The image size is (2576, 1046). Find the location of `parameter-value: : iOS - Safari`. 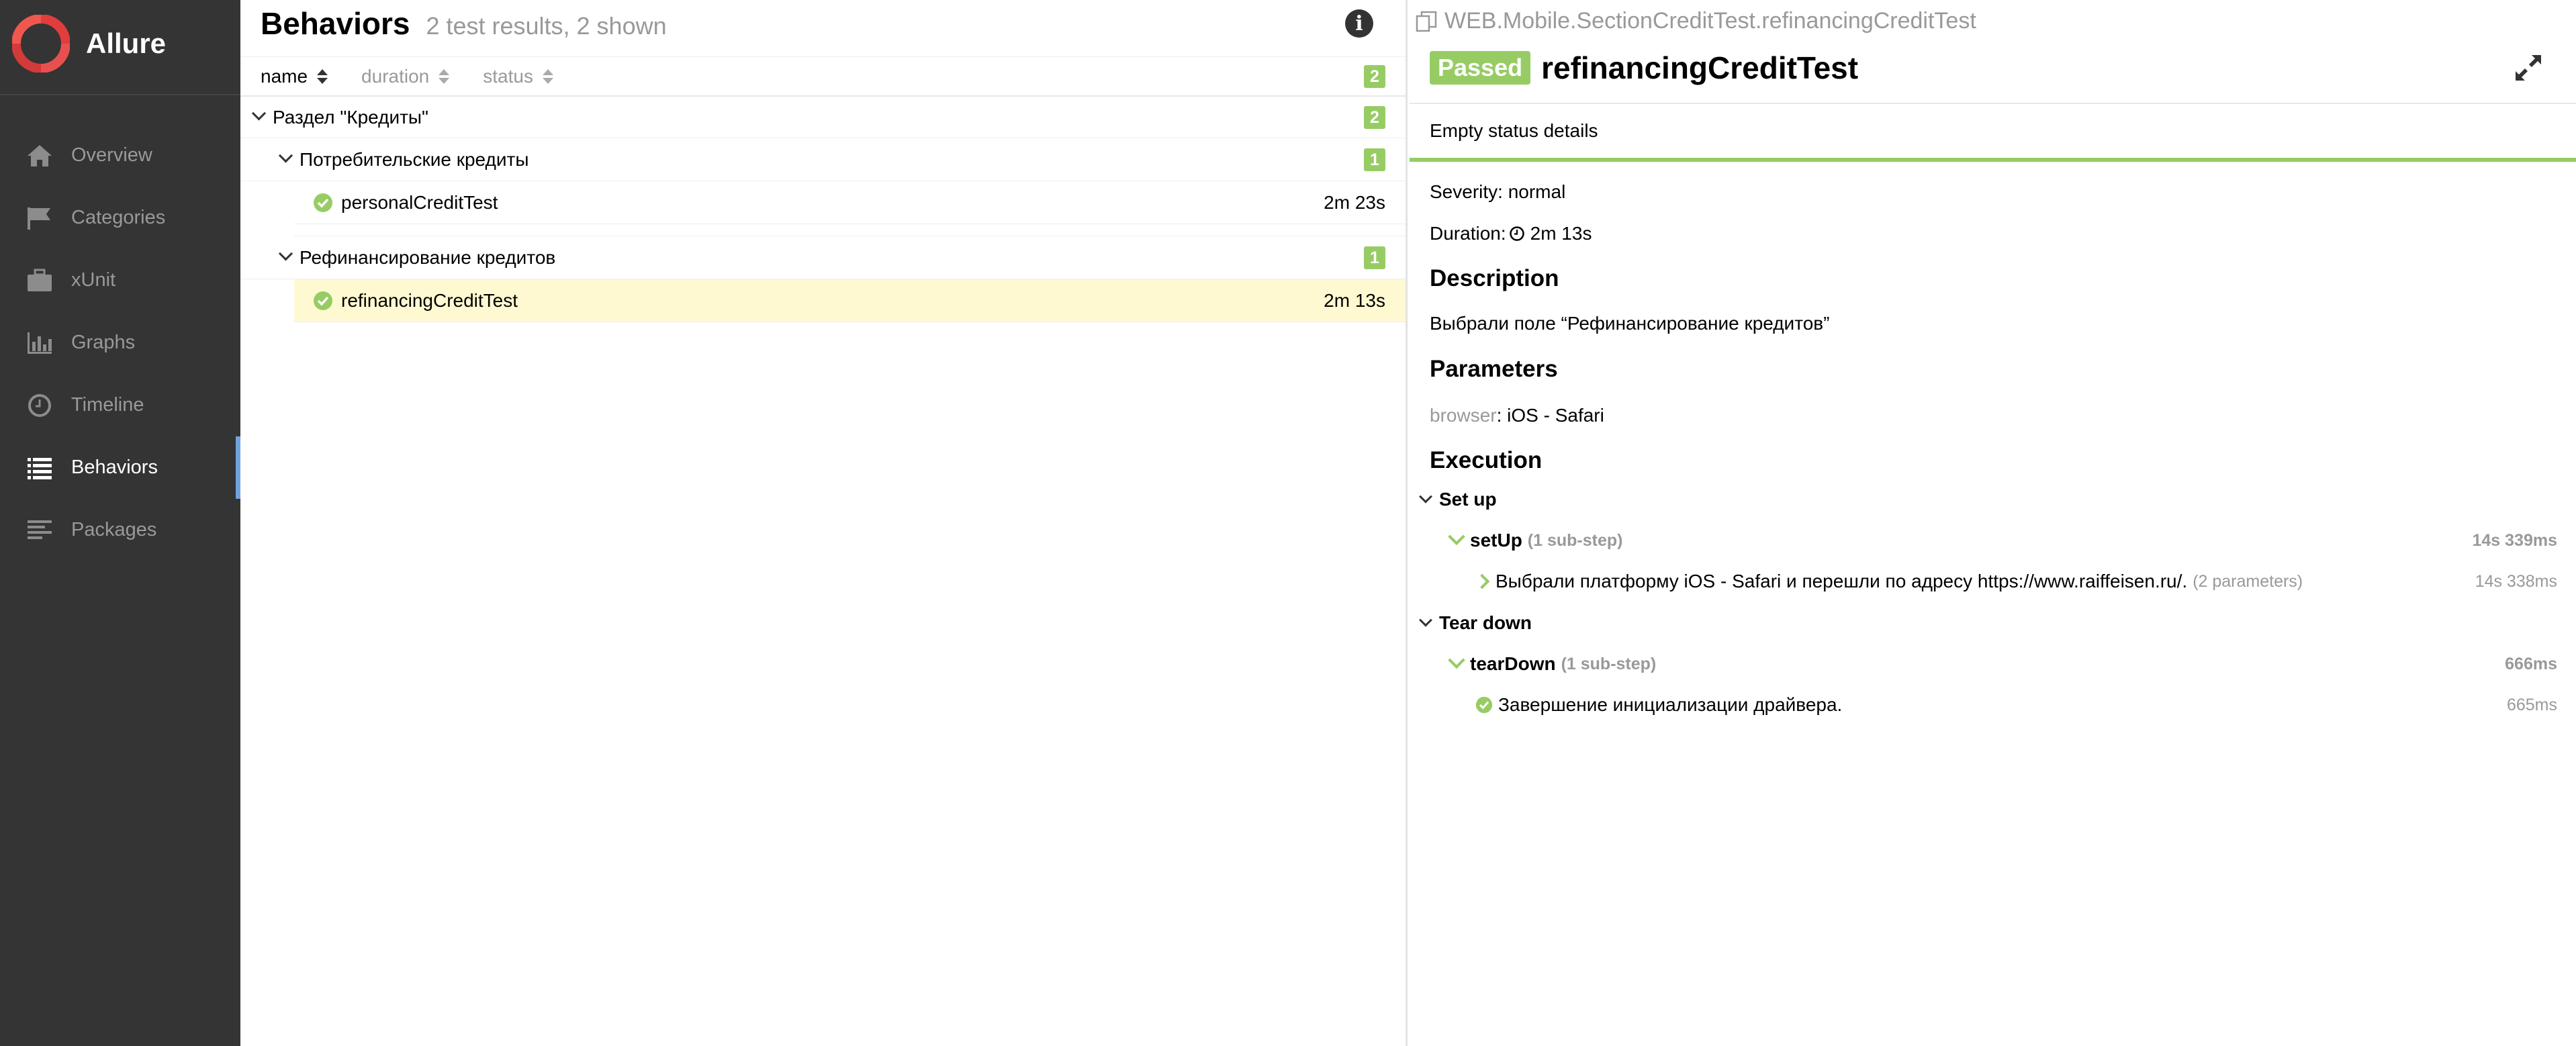

parameter-value: : iOS - Safari is located at coordinates (1550, 415).